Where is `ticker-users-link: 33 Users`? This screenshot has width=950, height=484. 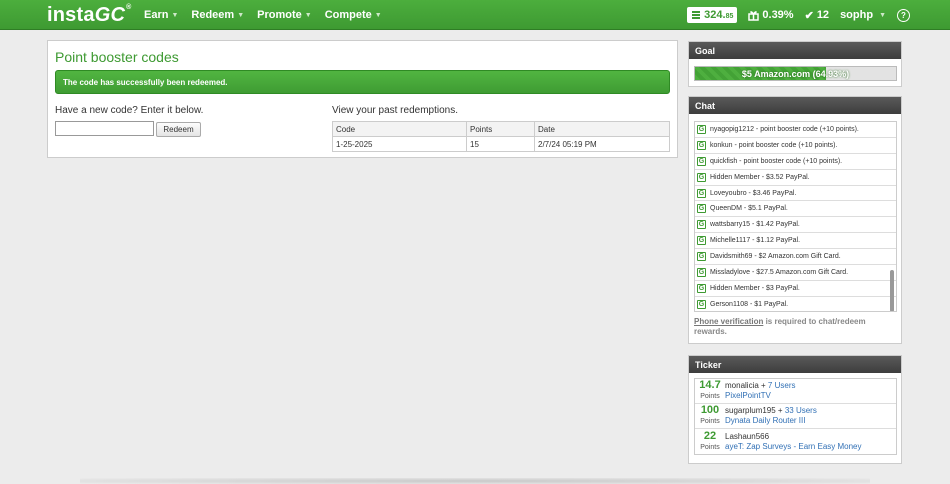
ticker-users-link: 33 Users is located at coordinates (801, 410).